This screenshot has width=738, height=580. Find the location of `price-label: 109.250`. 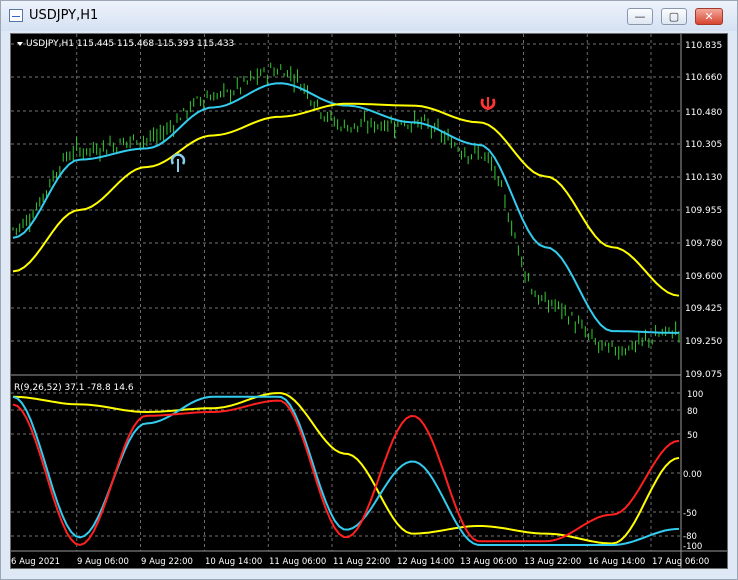

price-label: 109.250 is located at coordinates (703, 342).